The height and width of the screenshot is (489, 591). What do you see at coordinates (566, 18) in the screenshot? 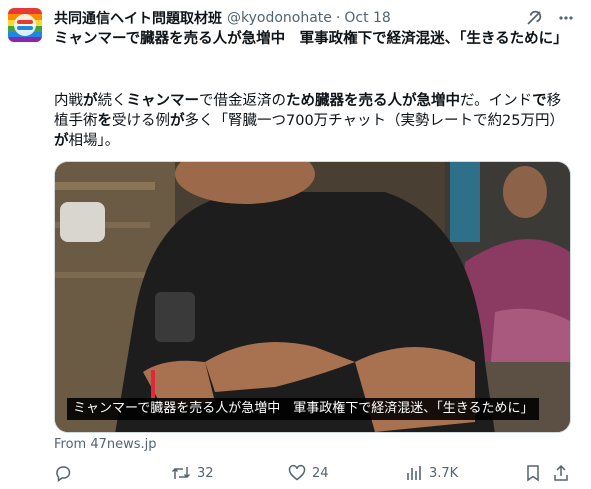
I see `more-icon` at bounding box center [566, 18].